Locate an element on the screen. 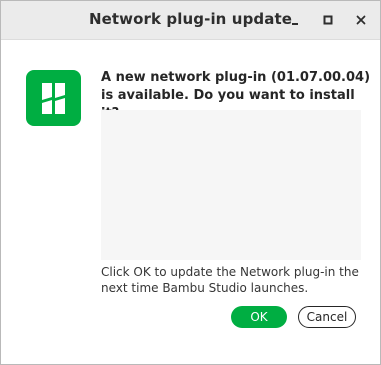 This screenshot has height=365, width=381. maximize-button is located at coordinates (328, 20).